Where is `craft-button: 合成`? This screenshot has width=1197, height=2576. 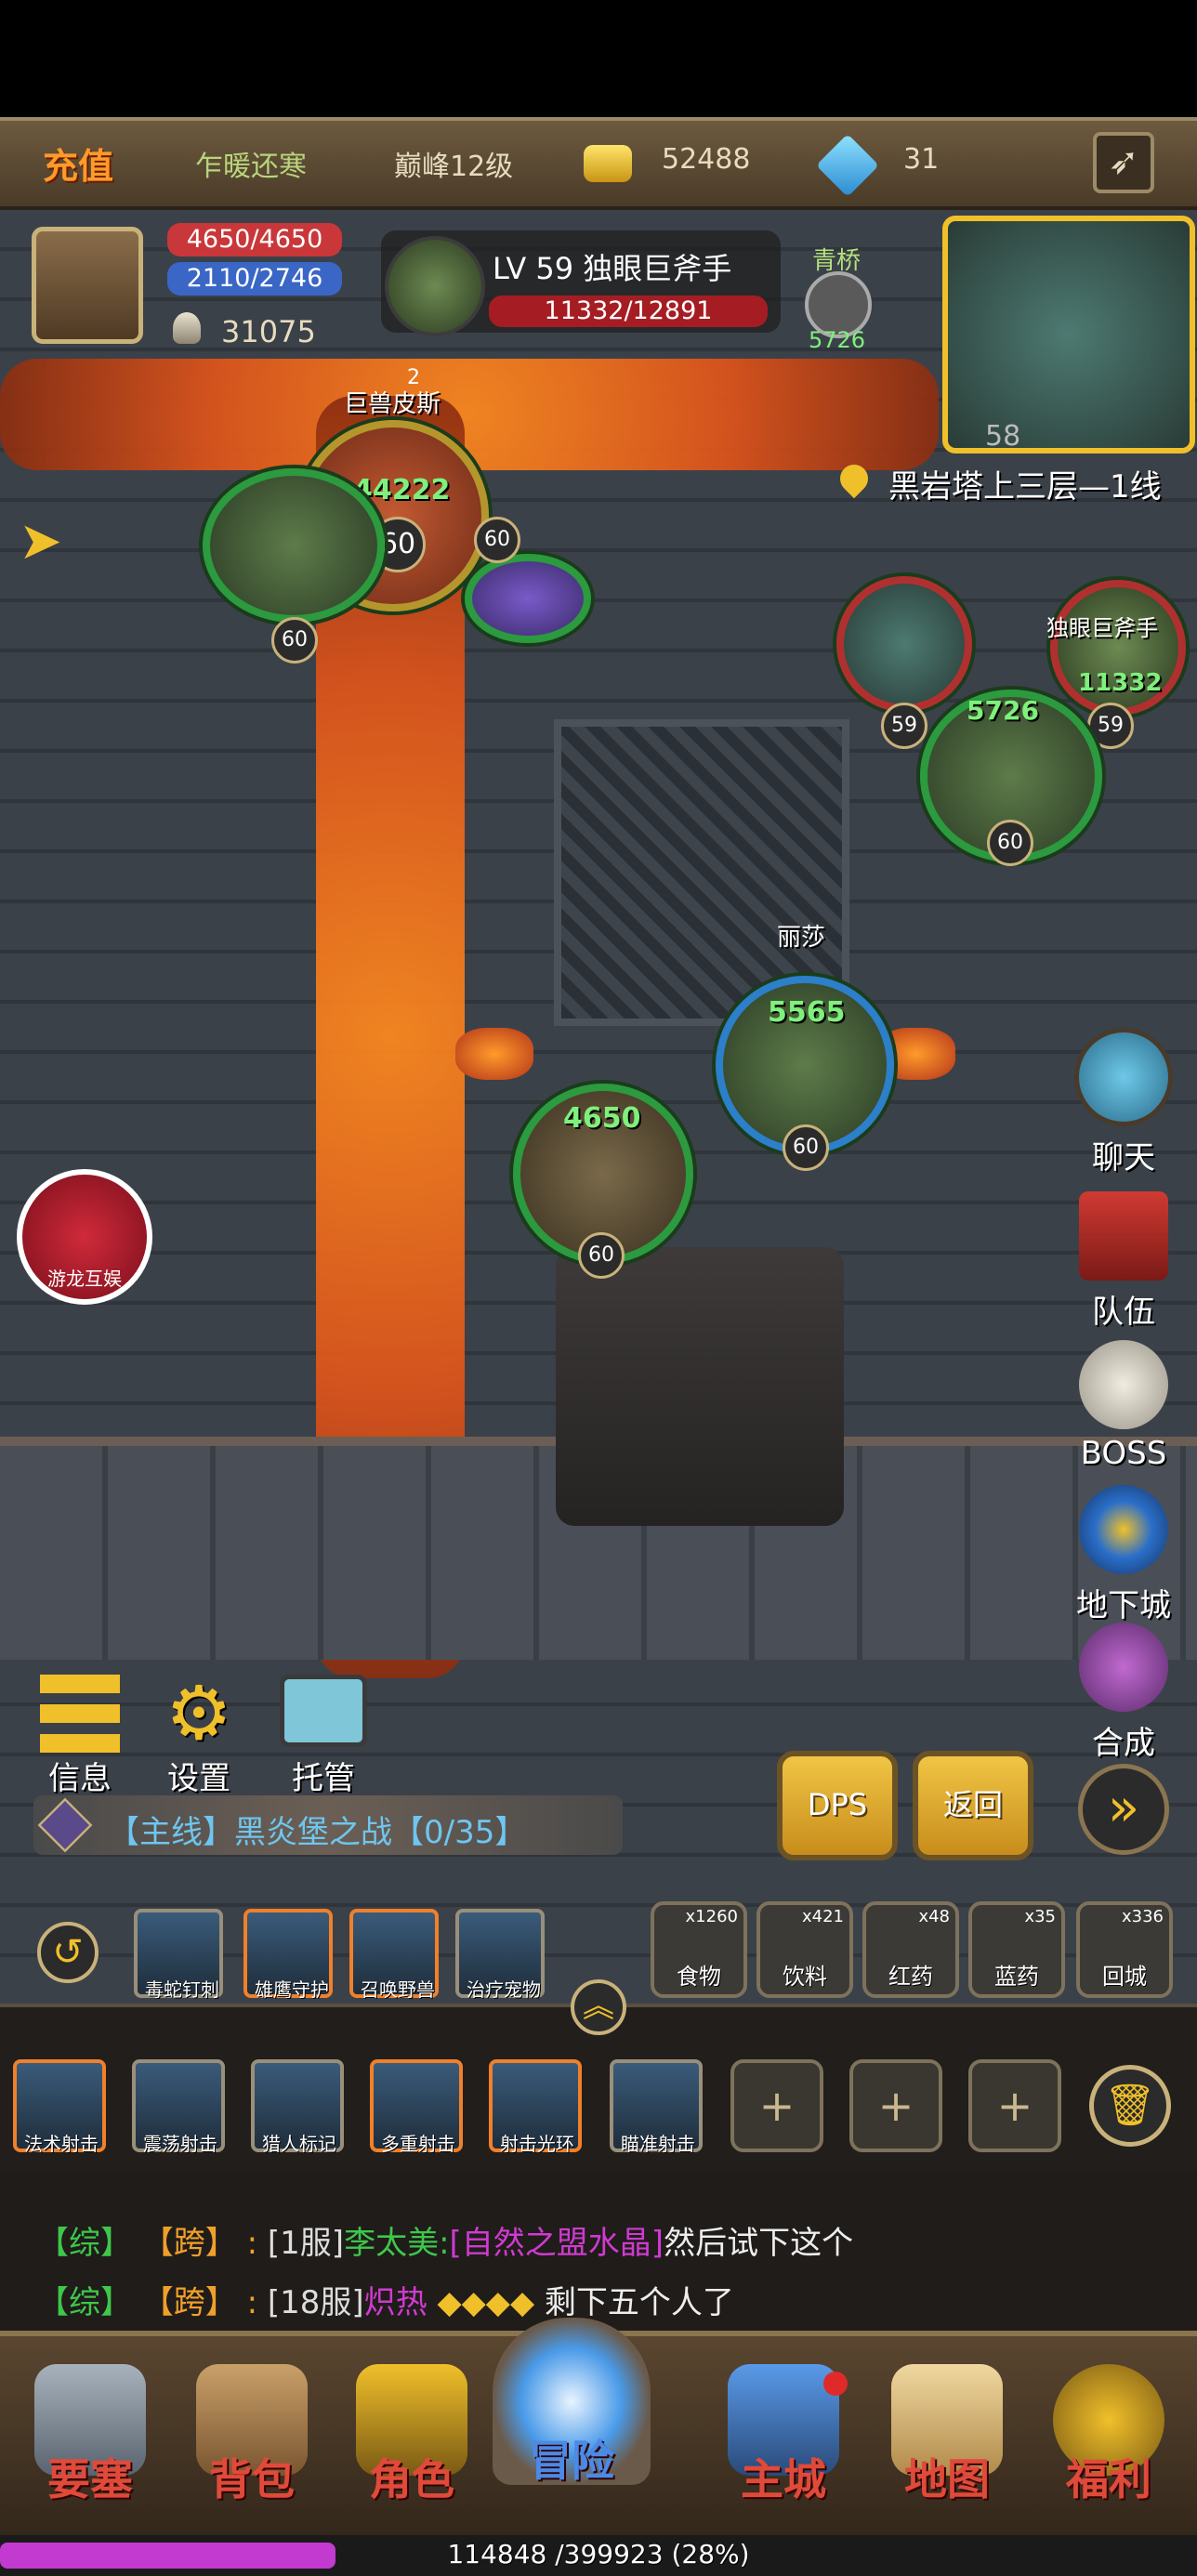
craft-button: 合成 is located at coordinates (1123, 1693).